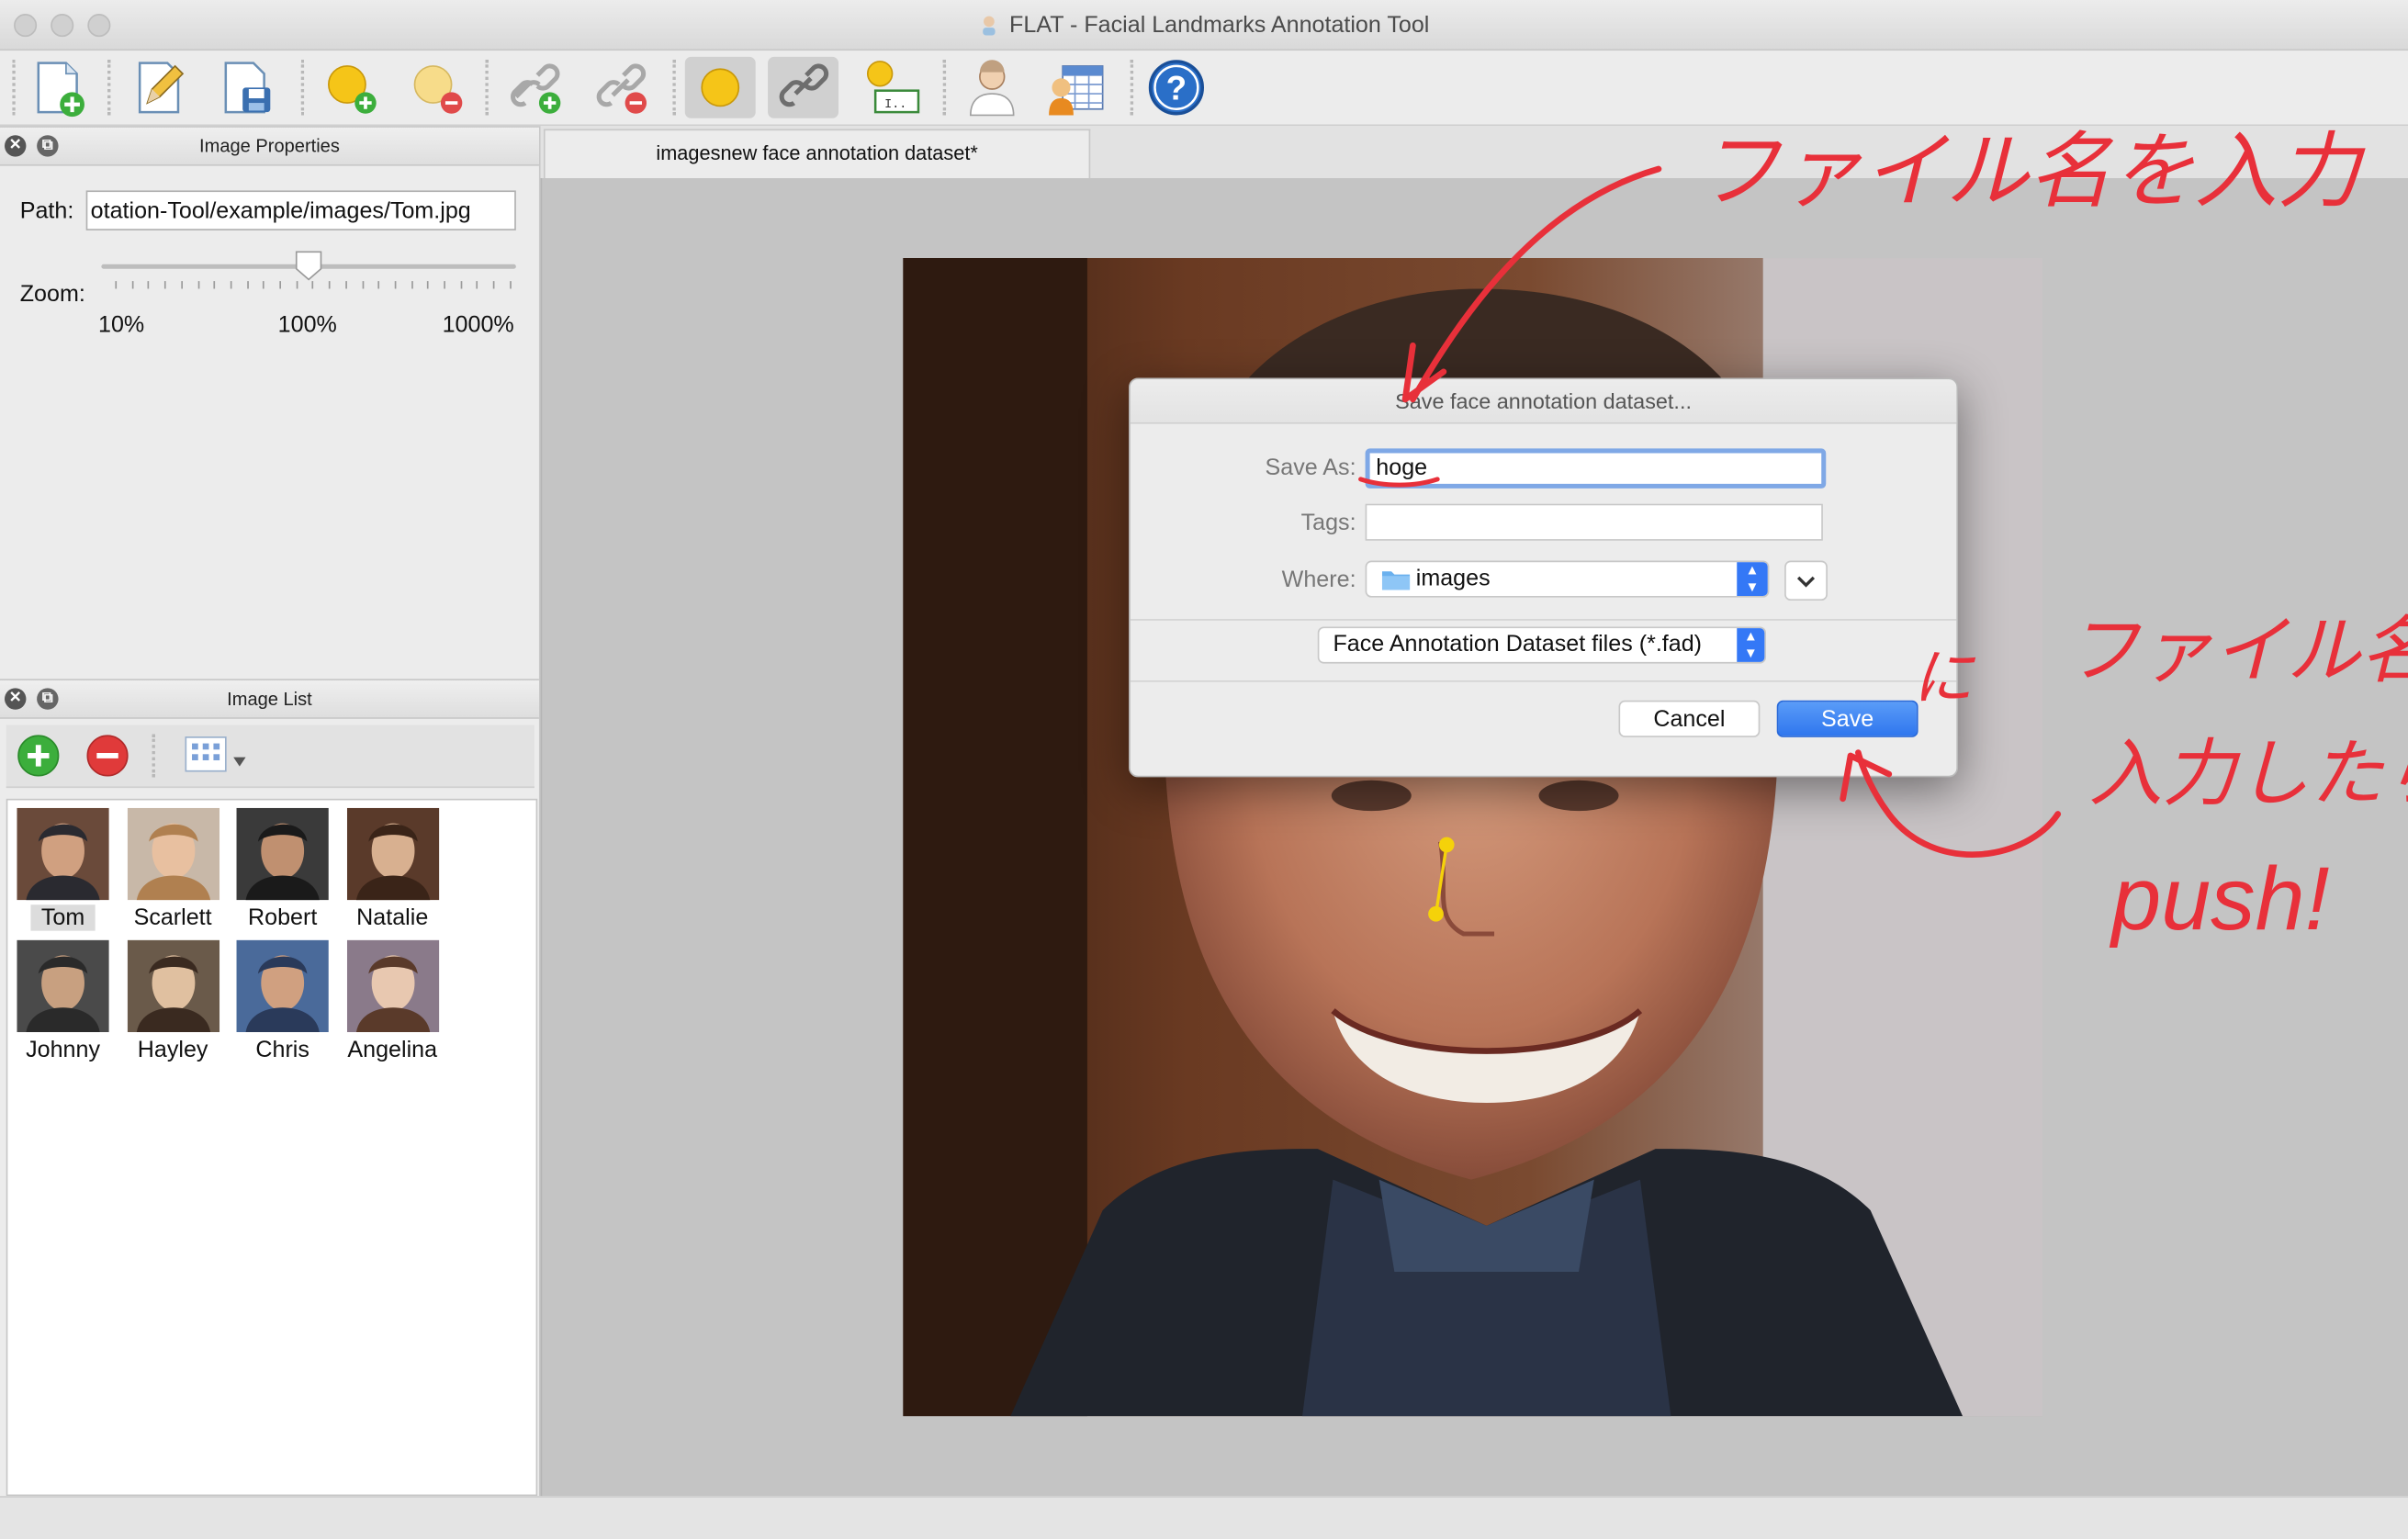  I want to click on landmark-id-icon: I.., so click(891, 87).